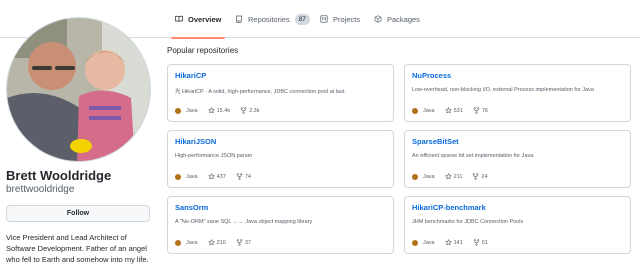 This screenshot has height=279, width=640. I want to click on profile-name: Brett Wooldridge, so click(59, 175).